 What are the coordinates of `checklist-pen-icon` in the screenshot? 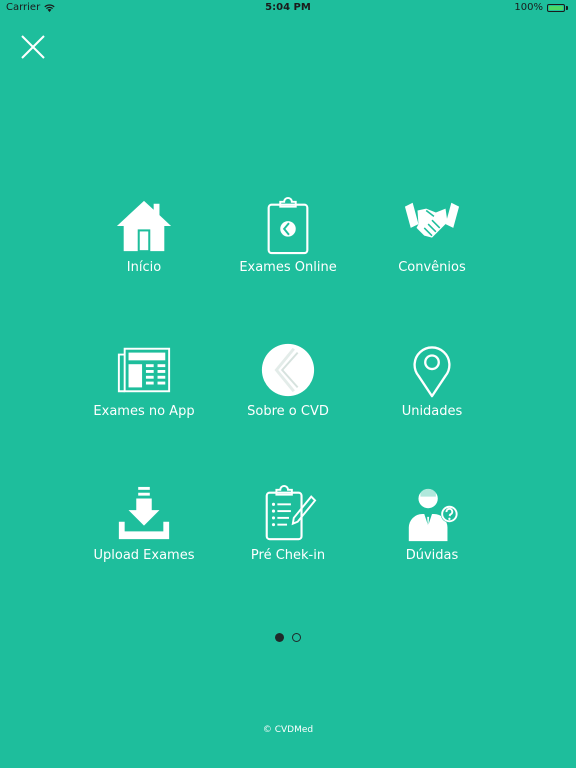 It's located at (291, 513).